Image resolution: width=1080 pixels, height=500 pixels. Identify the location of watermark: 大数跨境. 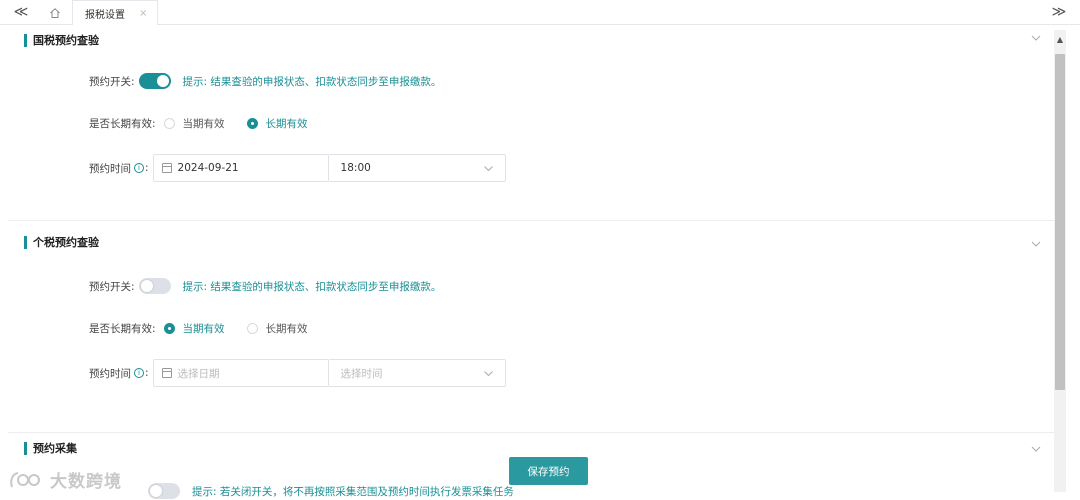
(65, 479).